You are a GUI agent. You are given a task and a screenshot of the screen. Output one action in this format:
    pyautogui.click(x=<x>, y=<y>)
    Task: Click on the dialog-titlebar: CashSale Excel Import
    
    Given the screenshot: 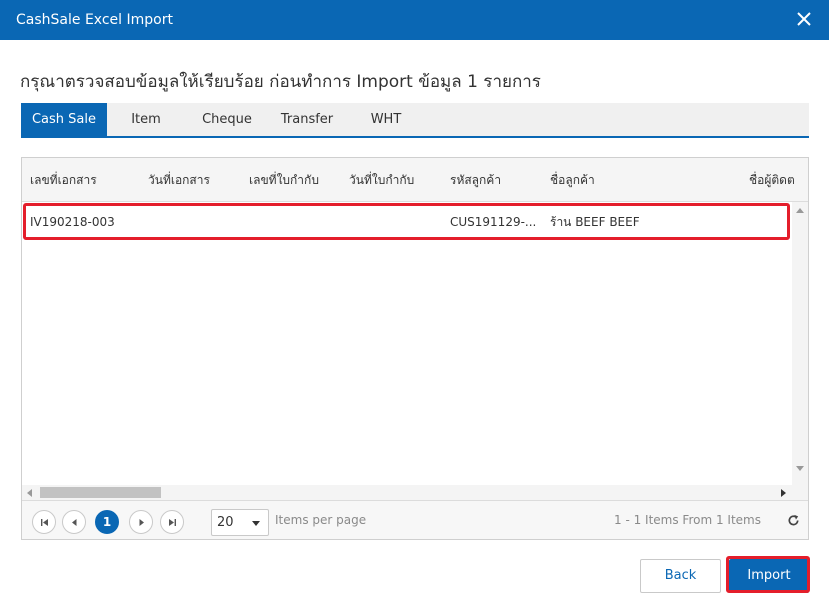 What is the action you would take?
    pyautogui.click(x=414, y=20)
    